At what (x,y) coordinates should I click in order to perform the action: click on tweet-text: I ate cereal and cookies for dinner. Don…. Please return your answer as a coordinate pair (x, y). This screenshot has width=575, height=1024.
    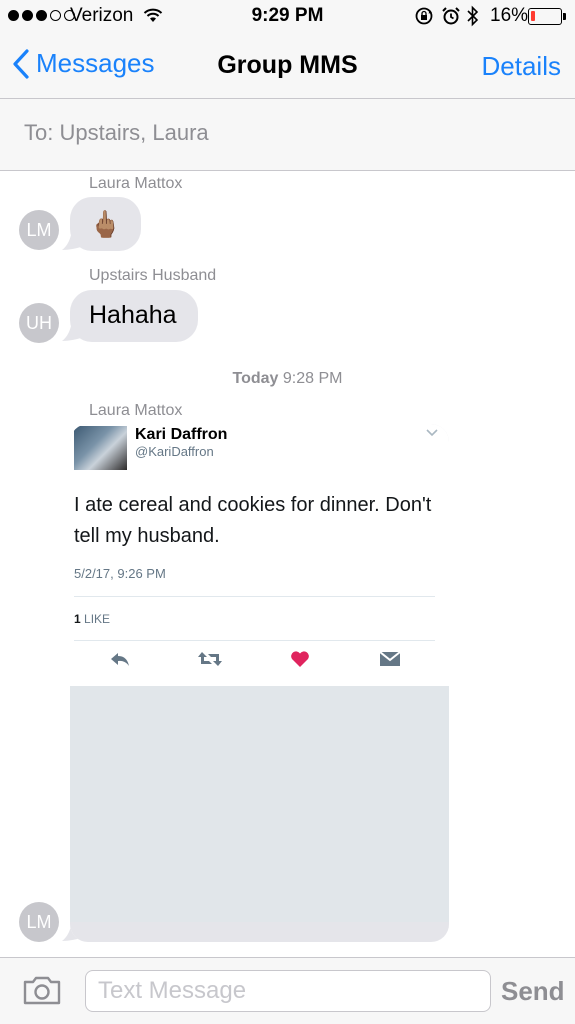
    Looking at the image, I should click on (253, 520).